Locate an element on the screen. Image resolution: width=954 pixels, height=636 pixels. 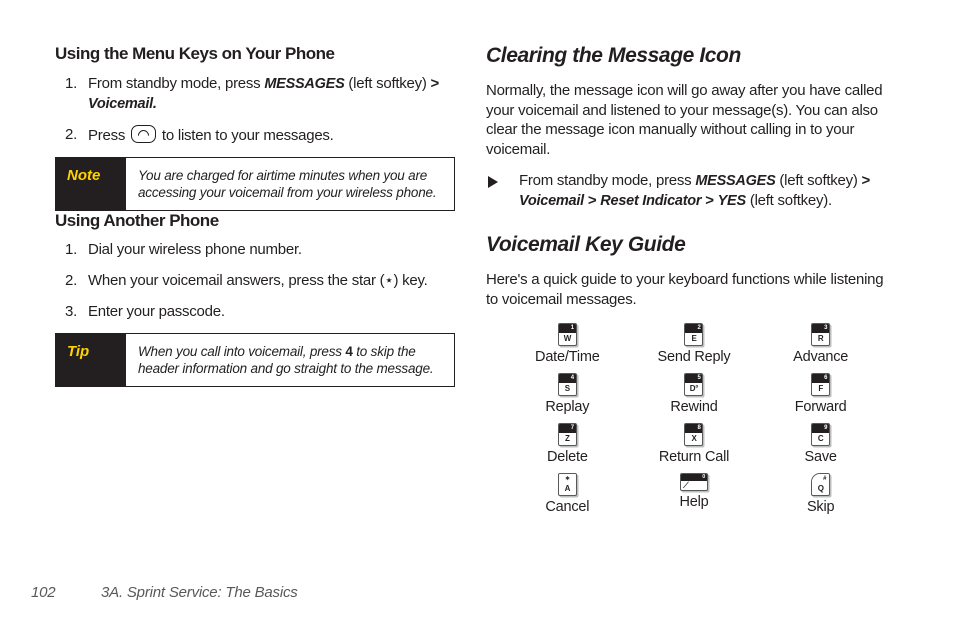
step-text-before: From standby mode, press is located at coordinates (176, 83).